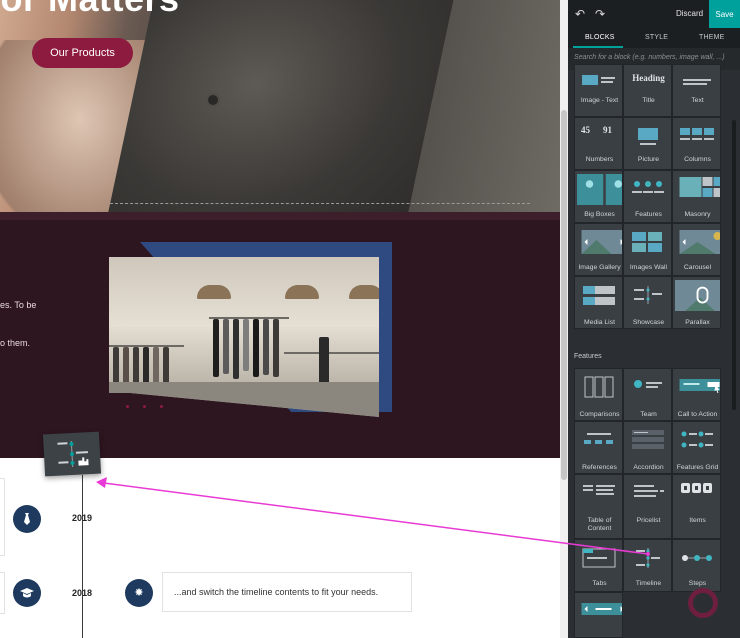 This screenshot has width=740, height=638. What do you see at coordinates (696, 196) in the screenshot?
I see `block-masonry: Masonry` at bounding box center [696, 196].